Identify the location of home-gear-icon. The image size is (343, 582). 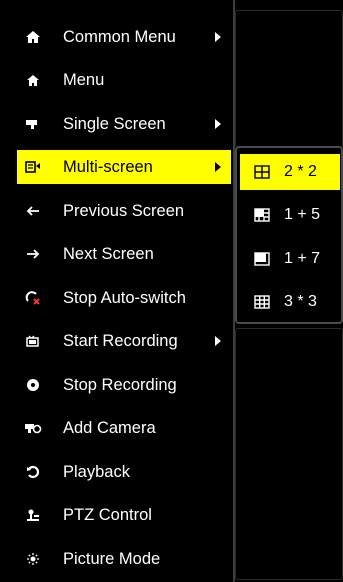
(33, 37).